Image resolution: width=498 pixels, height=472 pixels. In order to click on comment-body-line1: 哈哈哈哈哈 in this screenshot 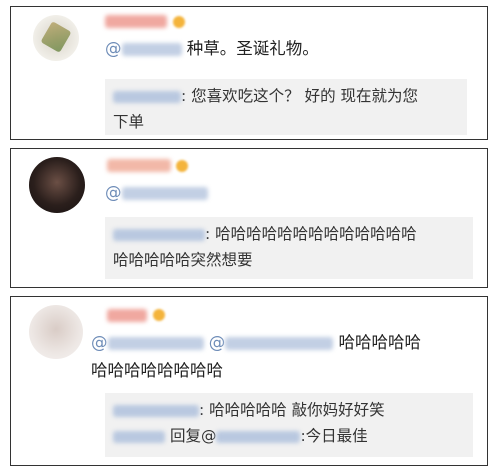, I will do `click(380, 342)`.